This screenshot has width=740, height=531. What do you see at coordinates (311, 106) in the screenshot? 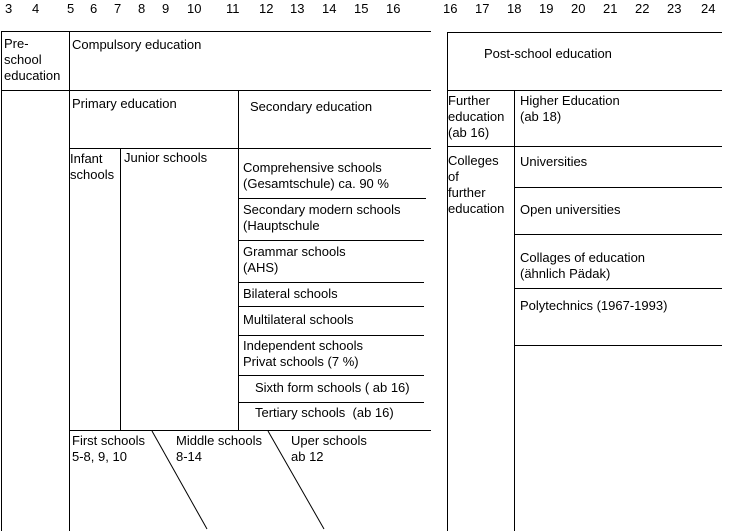
I see `secondary-label: Secondary education` at bounding box center [311, 106].